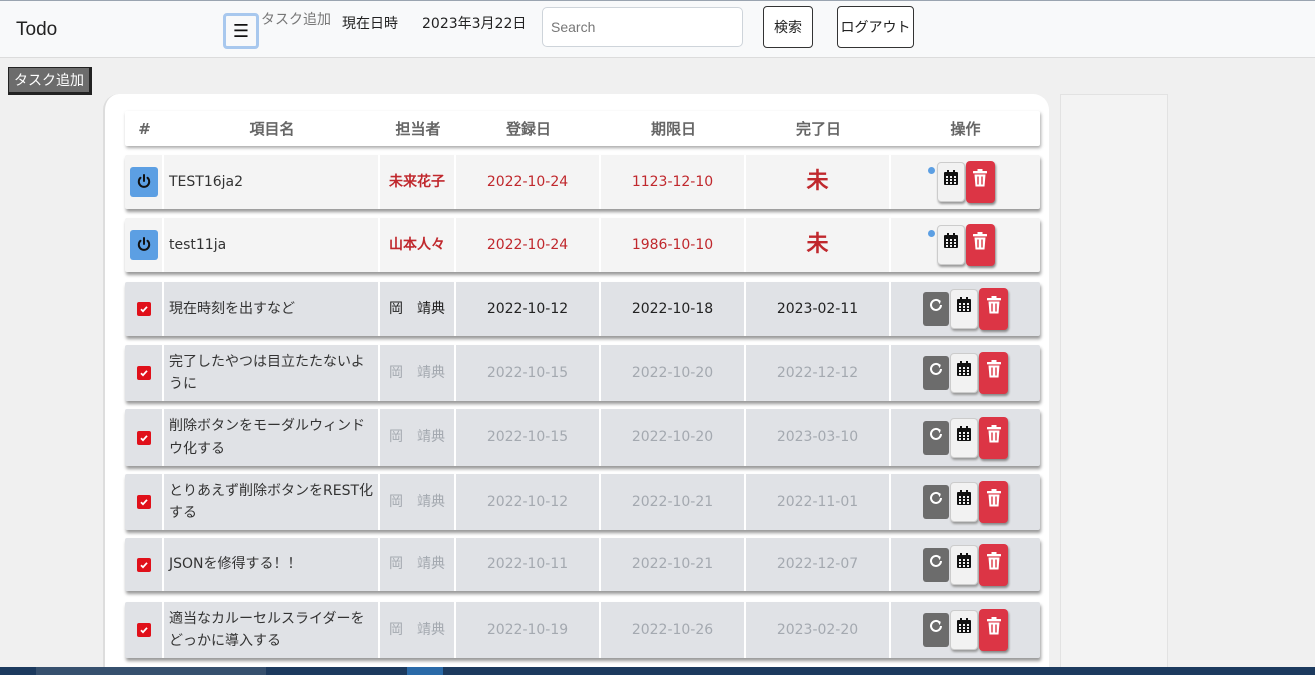  What do you see at coordinates (474, 24) in the screenshot?
I see `current-date: 2023年3月22日` at bounding box center [474, 24].